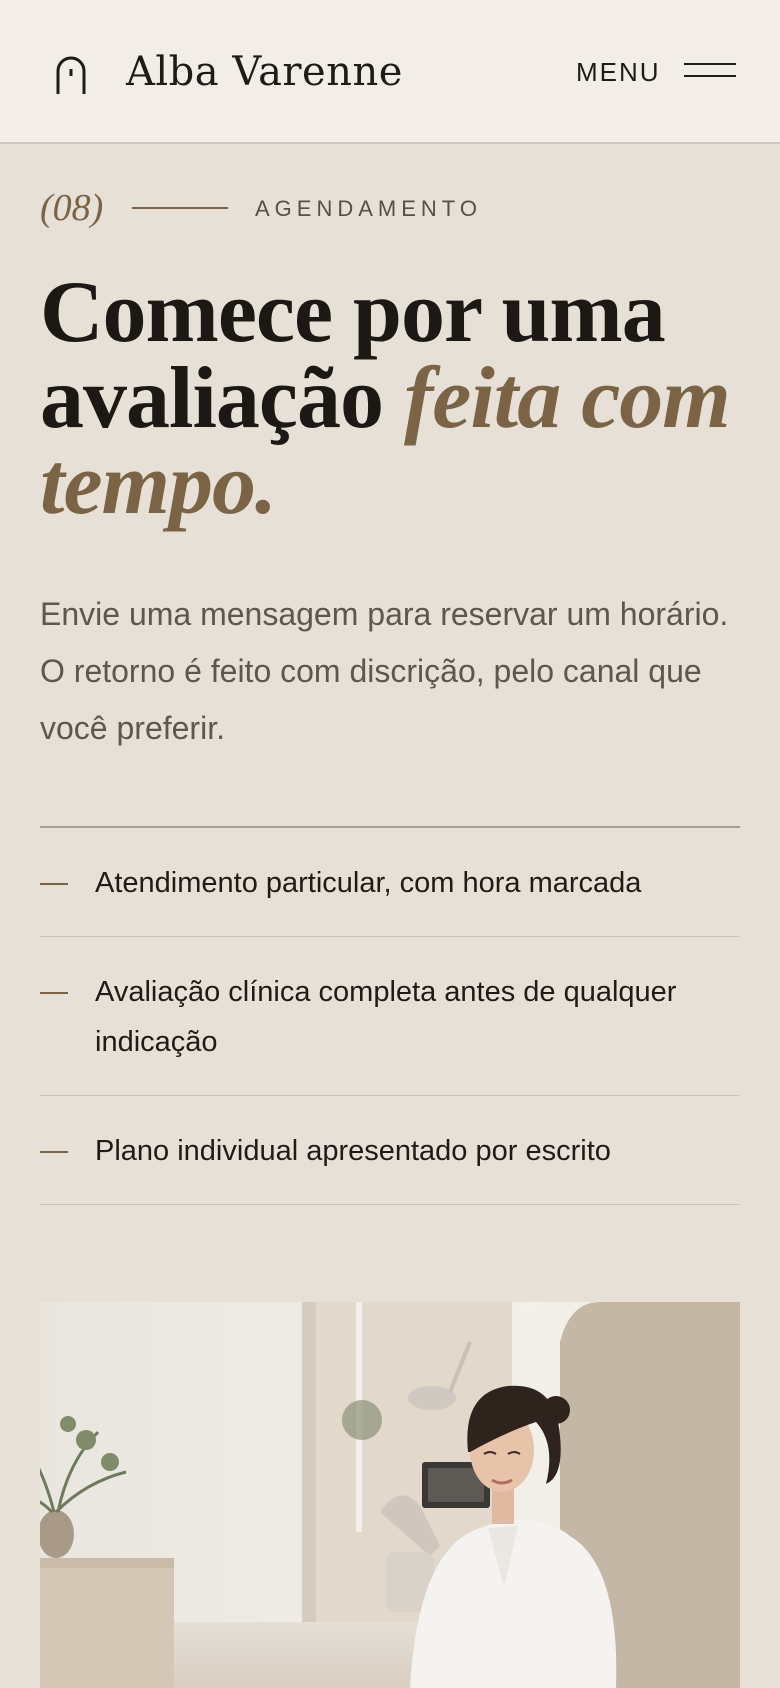 The width and height of the screenshot is (780, 1688). Describe the element at coordinates (353, 1151) in the screenshot. I see `feature-text: Plano individual apresentado por escrito` at that location.